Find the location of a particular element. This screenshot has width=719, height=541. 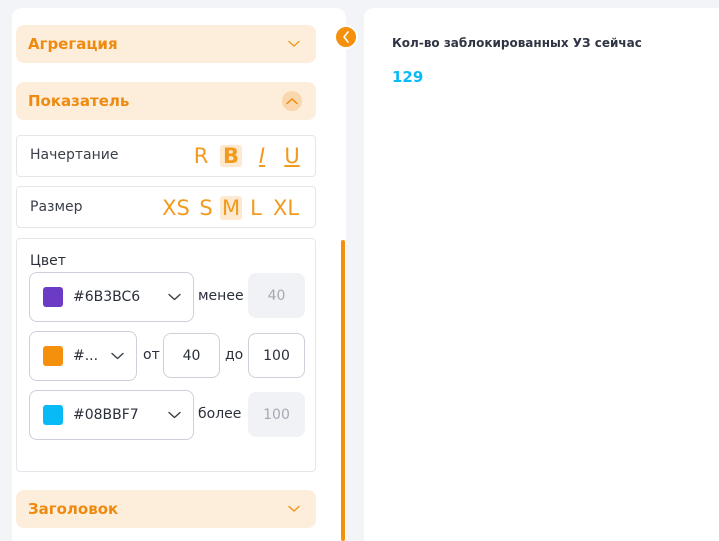

collapse-panel-button is located at coordinates (346, 37).